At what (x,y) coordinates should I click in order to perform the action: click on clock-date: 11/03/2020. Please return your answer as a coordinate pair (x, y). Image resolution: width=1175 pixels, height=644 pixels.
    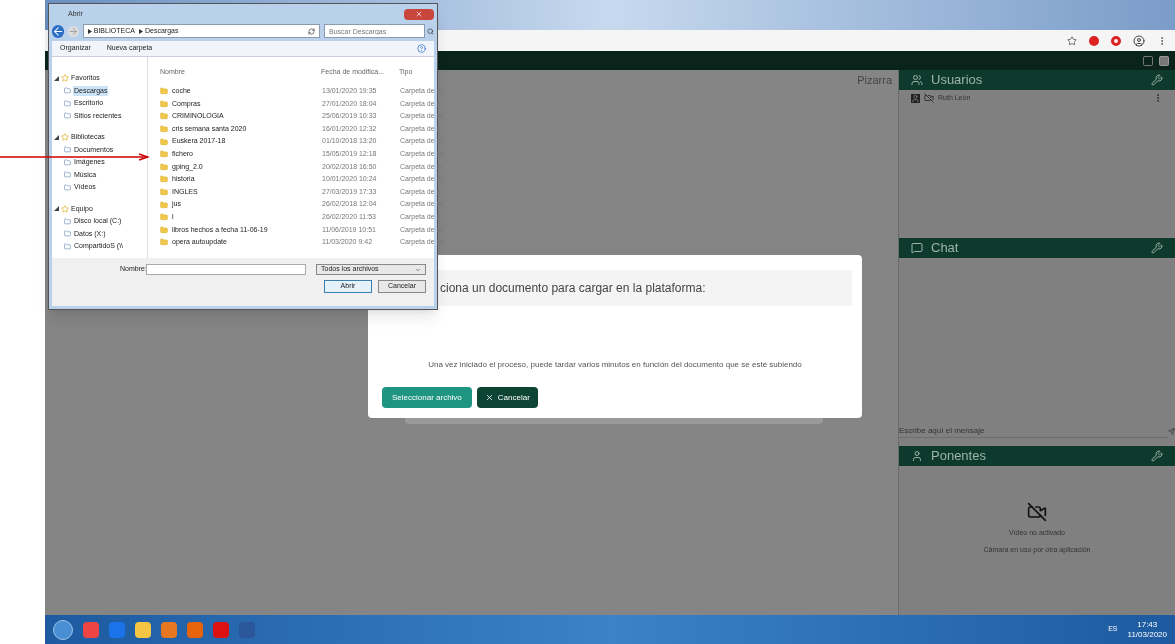
    Looking at the image, I should click on (1147, 634).